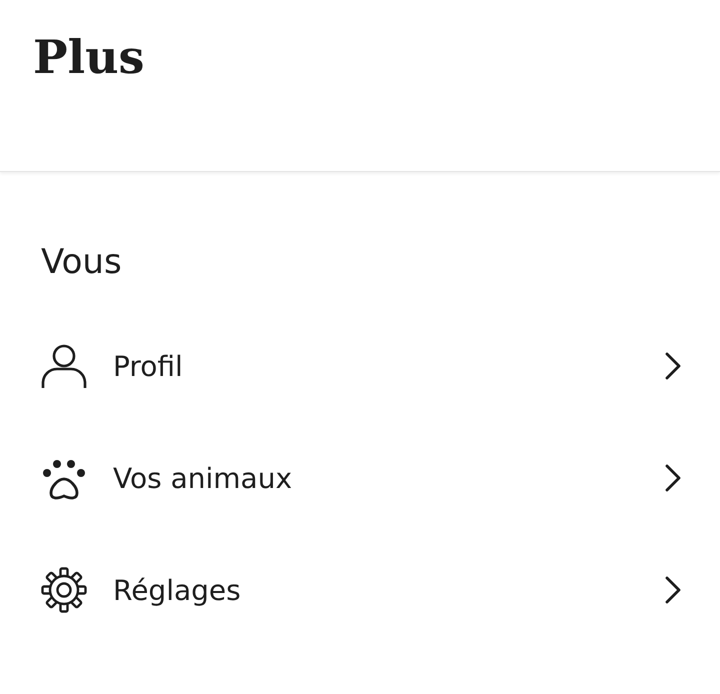 The width and height of the screenshot is (720, 694). What do you see at coordinates (388, 590) in the screenshot?
I see `menu-item-label: Réglages` at bounding box center [388, 590].